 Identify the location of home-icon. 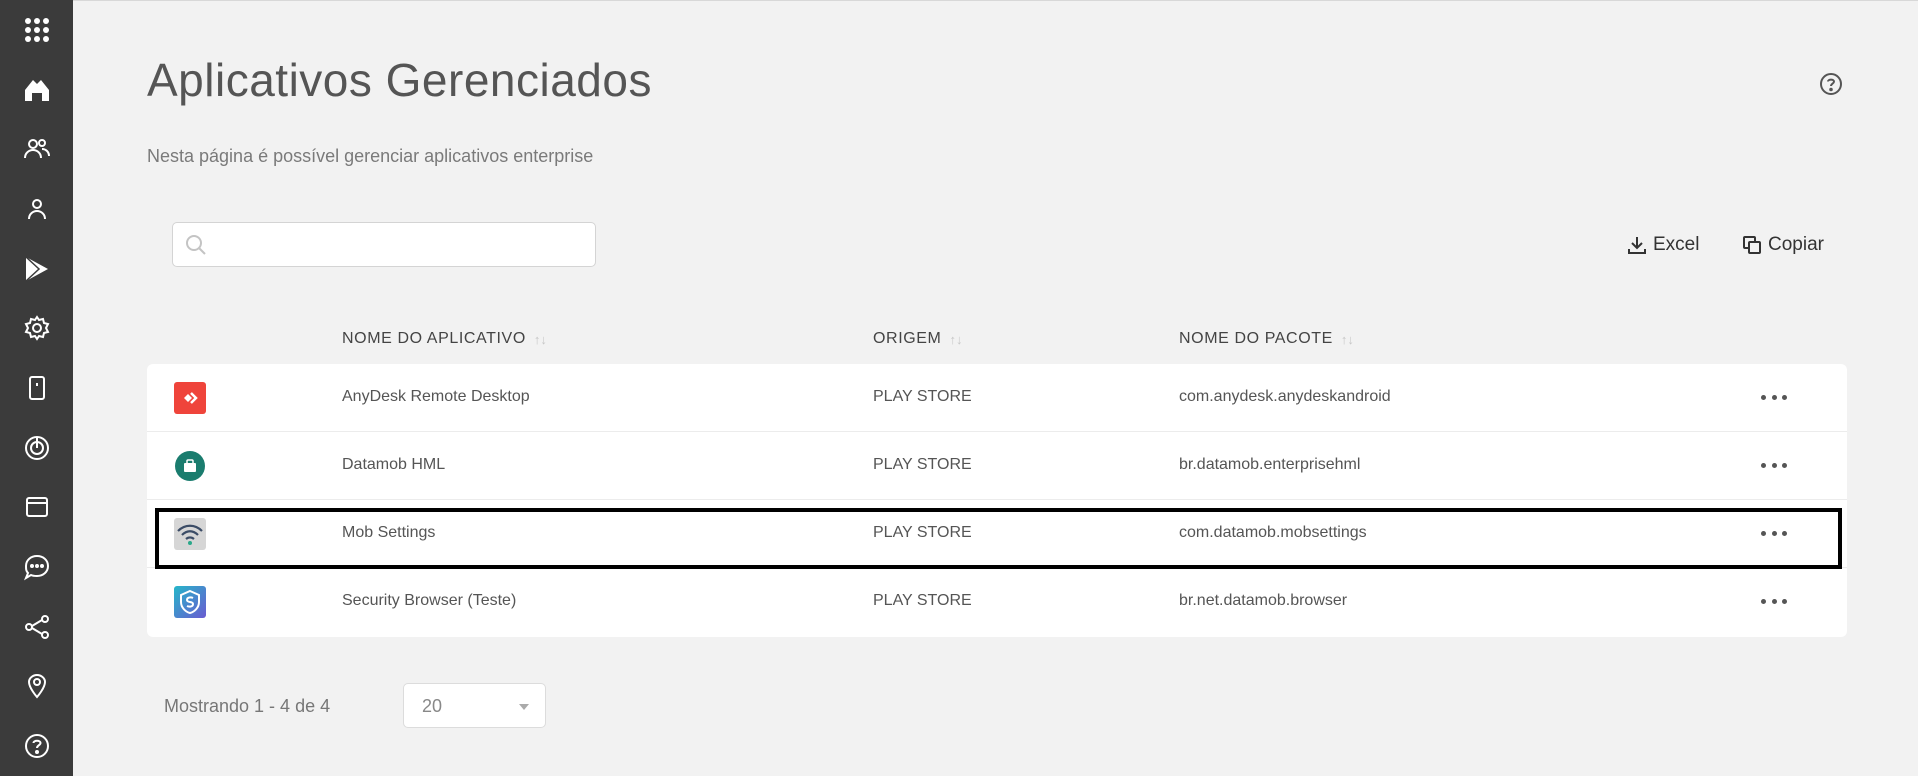
(36, 90).